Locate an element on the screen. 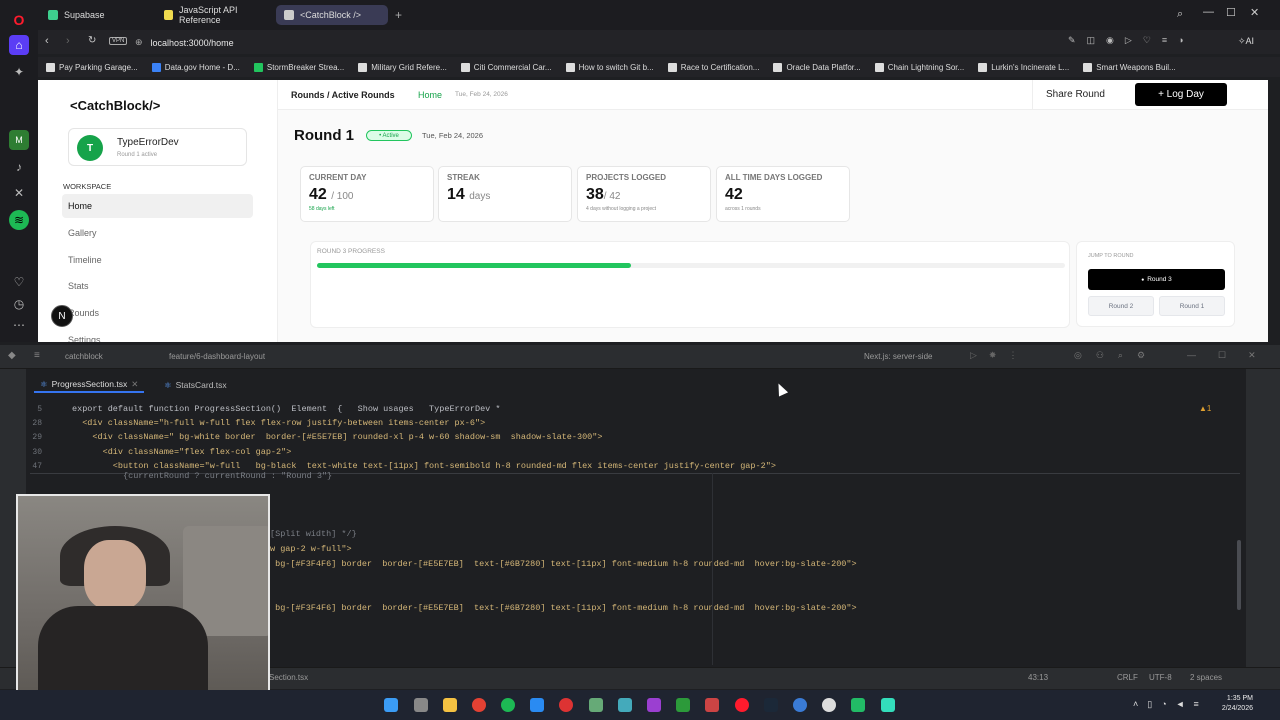  branch-name: feature/6-dashboard-layout is located at coordinates (217, 356).